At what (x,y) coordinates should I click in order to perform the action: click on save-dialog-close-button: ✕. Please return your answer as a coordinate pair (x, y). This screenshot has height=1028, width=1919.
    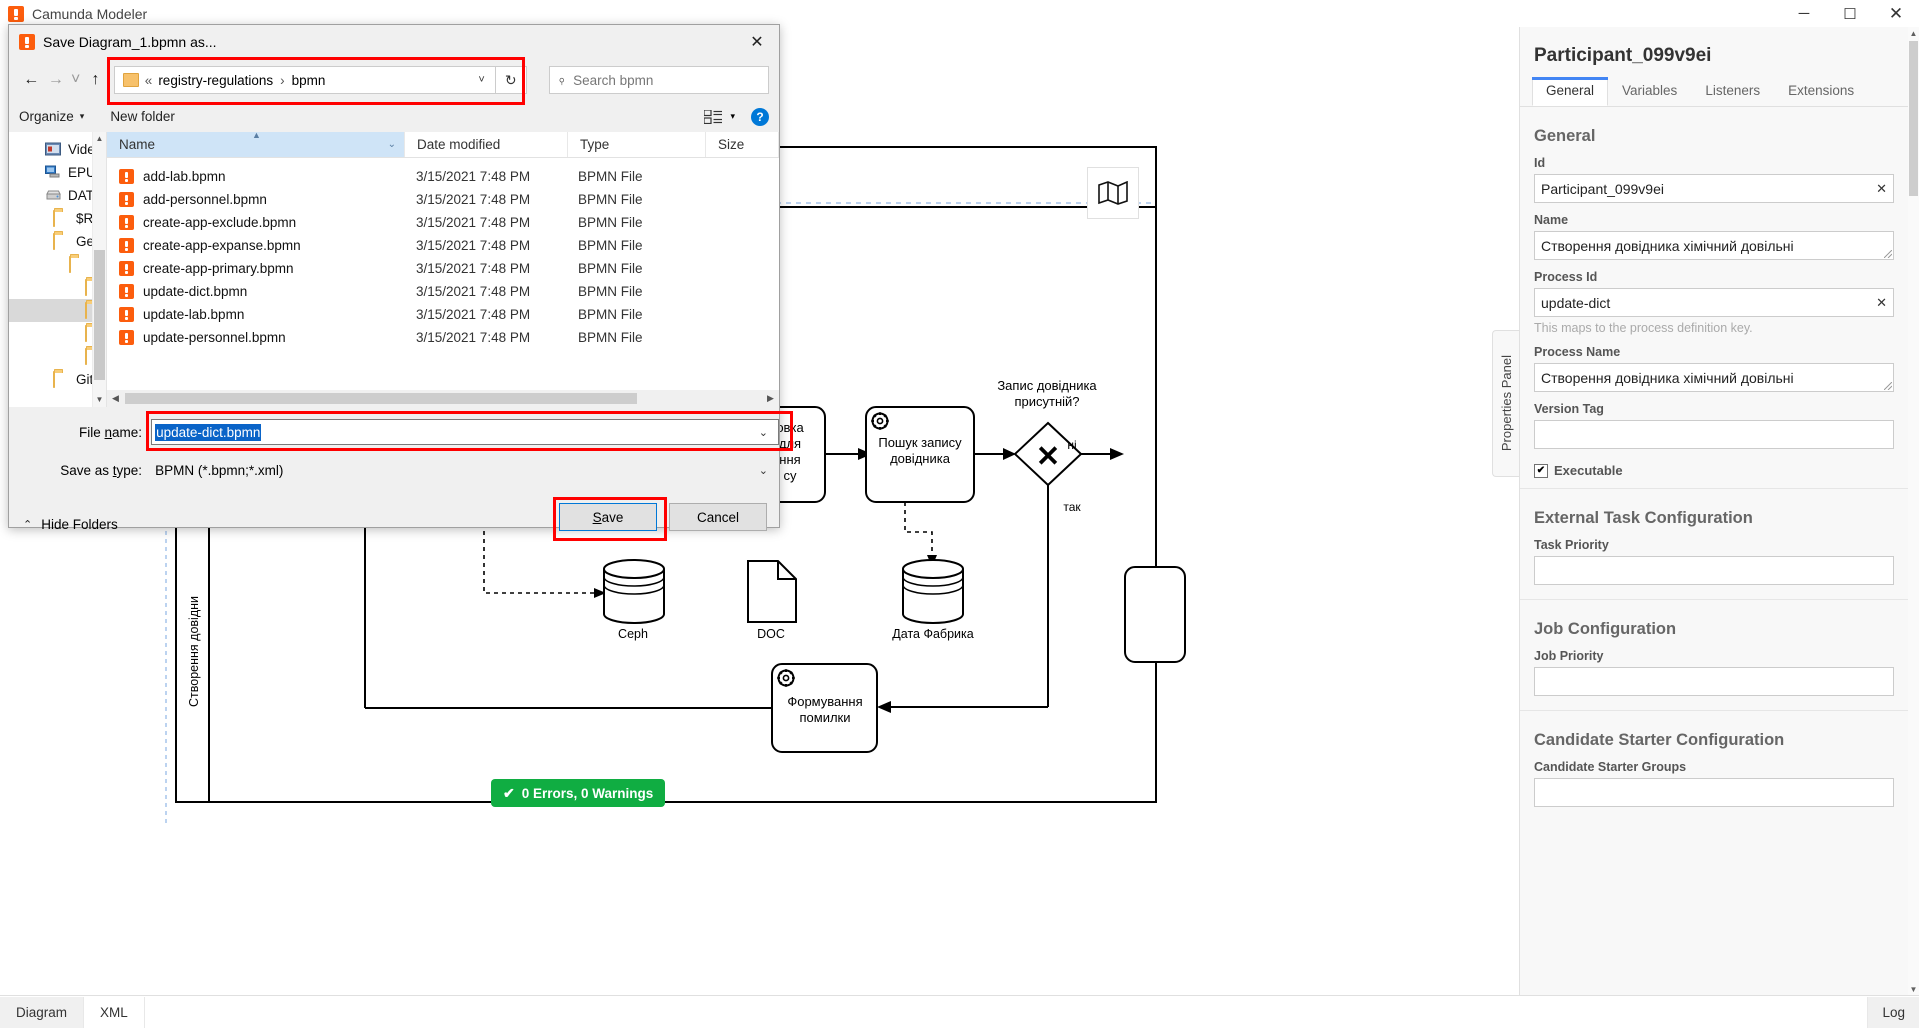
    Looking at the image, I should click on (757, 42).